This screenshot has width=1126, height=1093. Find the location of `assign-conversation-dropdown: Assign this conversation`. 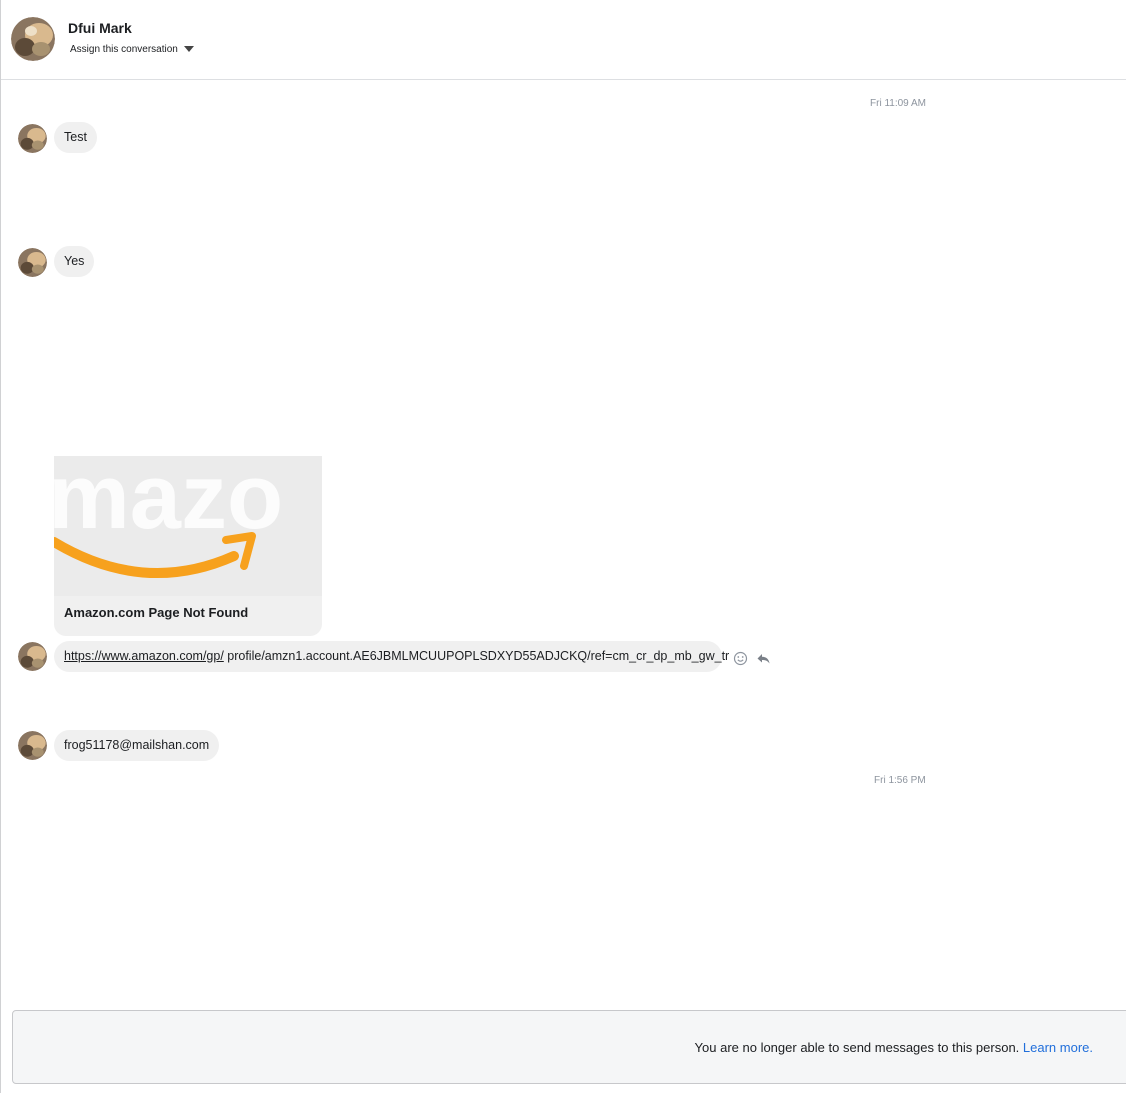

assign-conversation-dropdown: Assign this conversation is located at coordinates (132, 49).